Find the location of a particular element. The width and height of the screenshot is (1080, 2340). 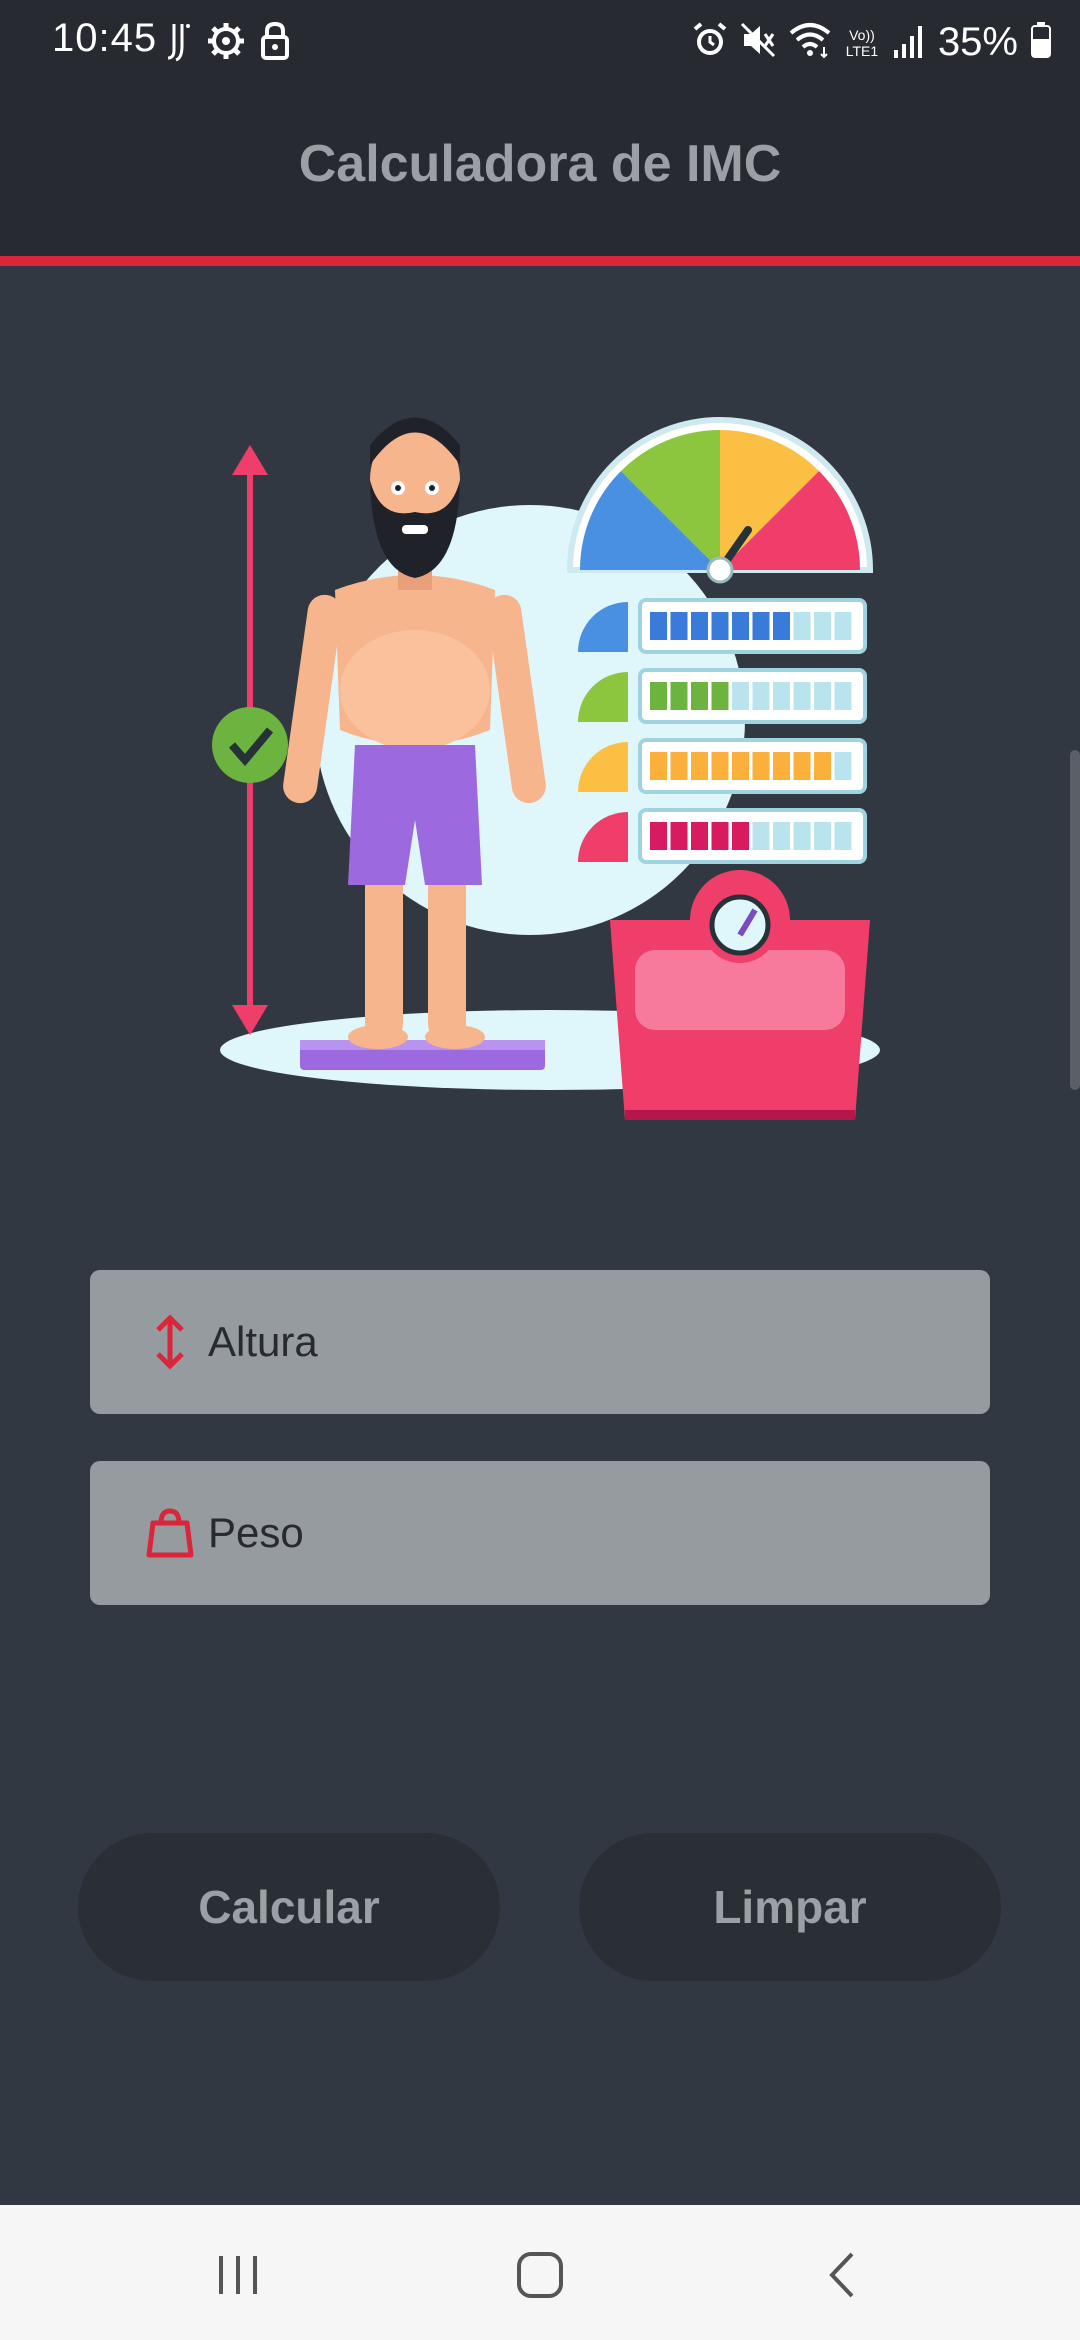

height-placeholder: Altura is located at coordinates (263, 1341).